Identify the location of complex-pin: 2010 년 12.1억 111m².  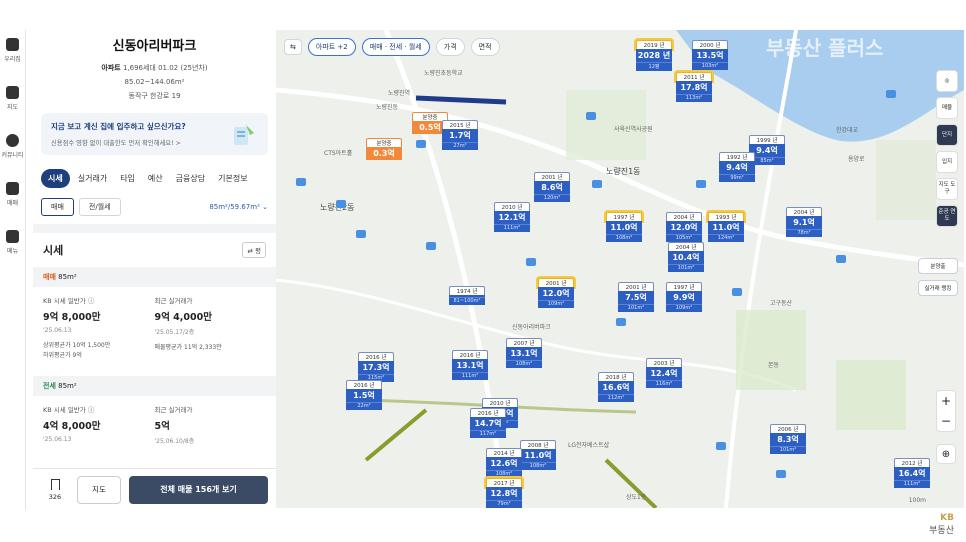
(512, 217).